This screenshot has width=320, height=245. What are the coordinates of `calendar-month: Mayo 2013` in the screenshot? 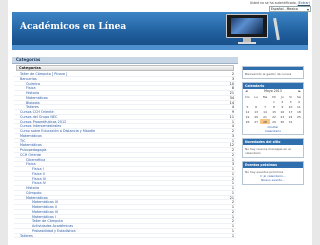 It's located at (273, 91).